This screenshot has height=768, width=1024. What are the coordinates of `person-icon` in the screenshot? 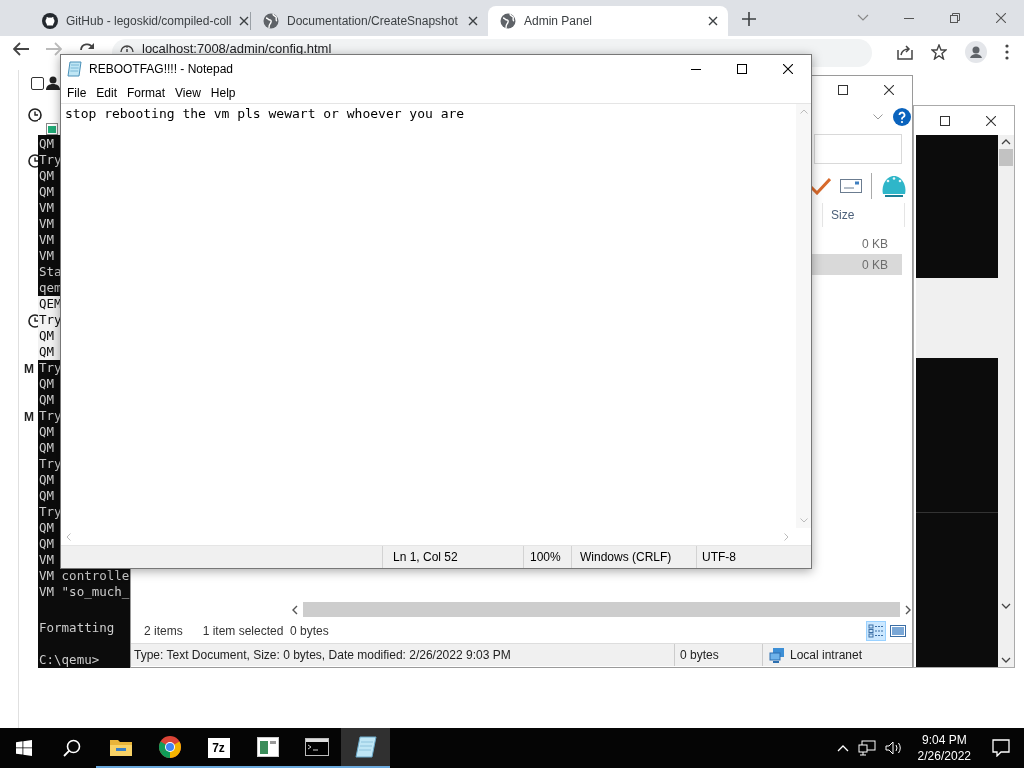 It's located at (53, 83).